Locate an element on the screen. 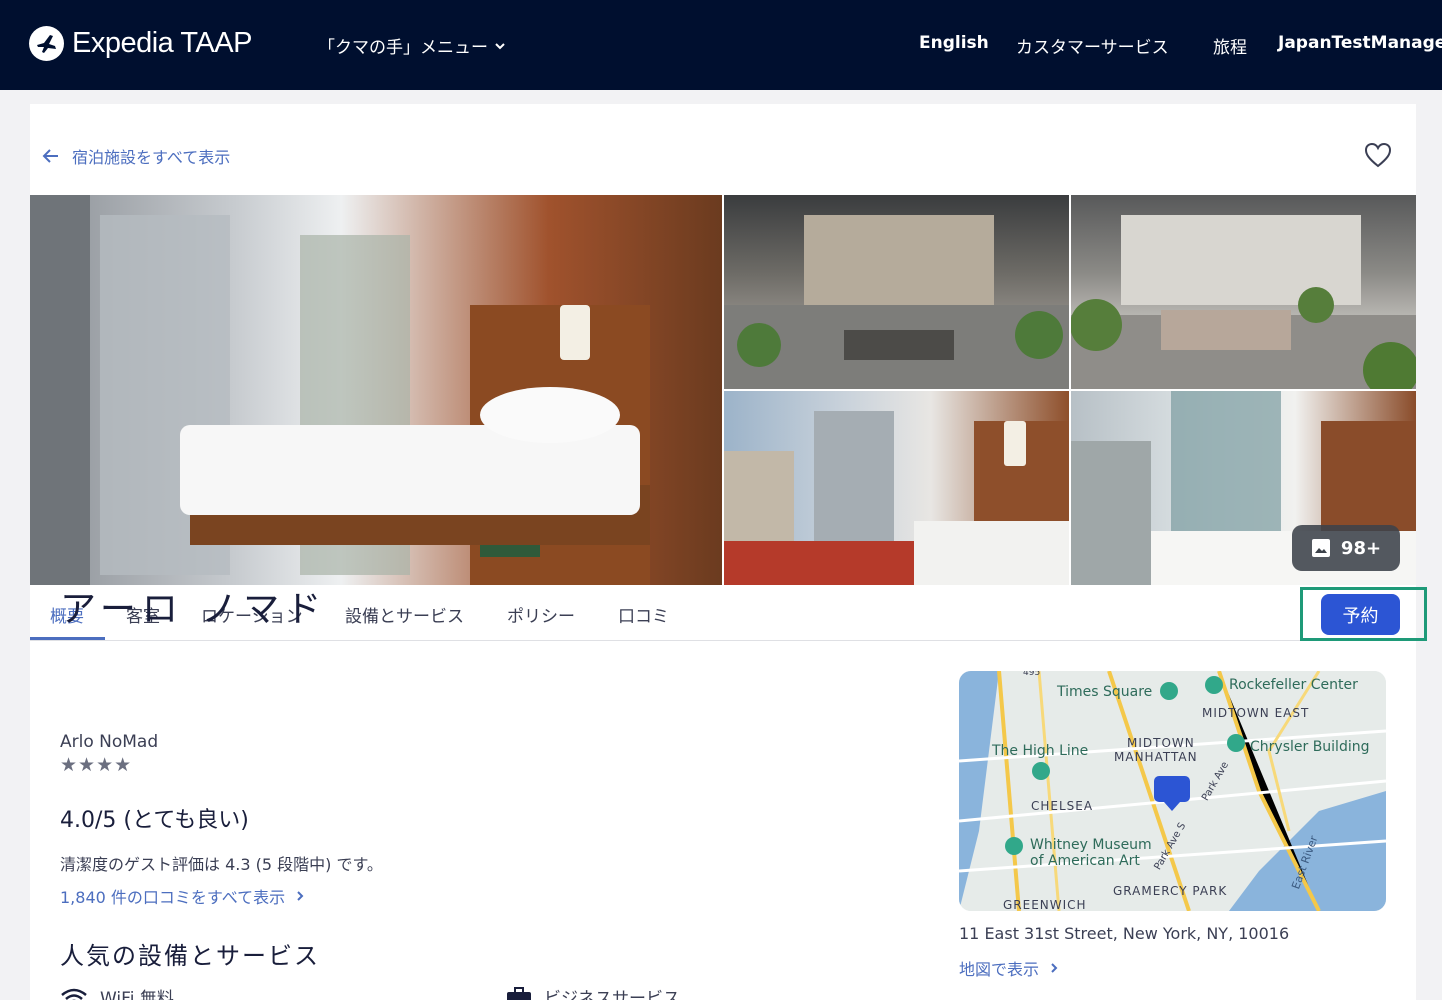 The height and width of the screenshot is (1000, 1442). back-to-all-properties-link: 宿泊施設をすべて表示 is located at coordinates (136, 156).